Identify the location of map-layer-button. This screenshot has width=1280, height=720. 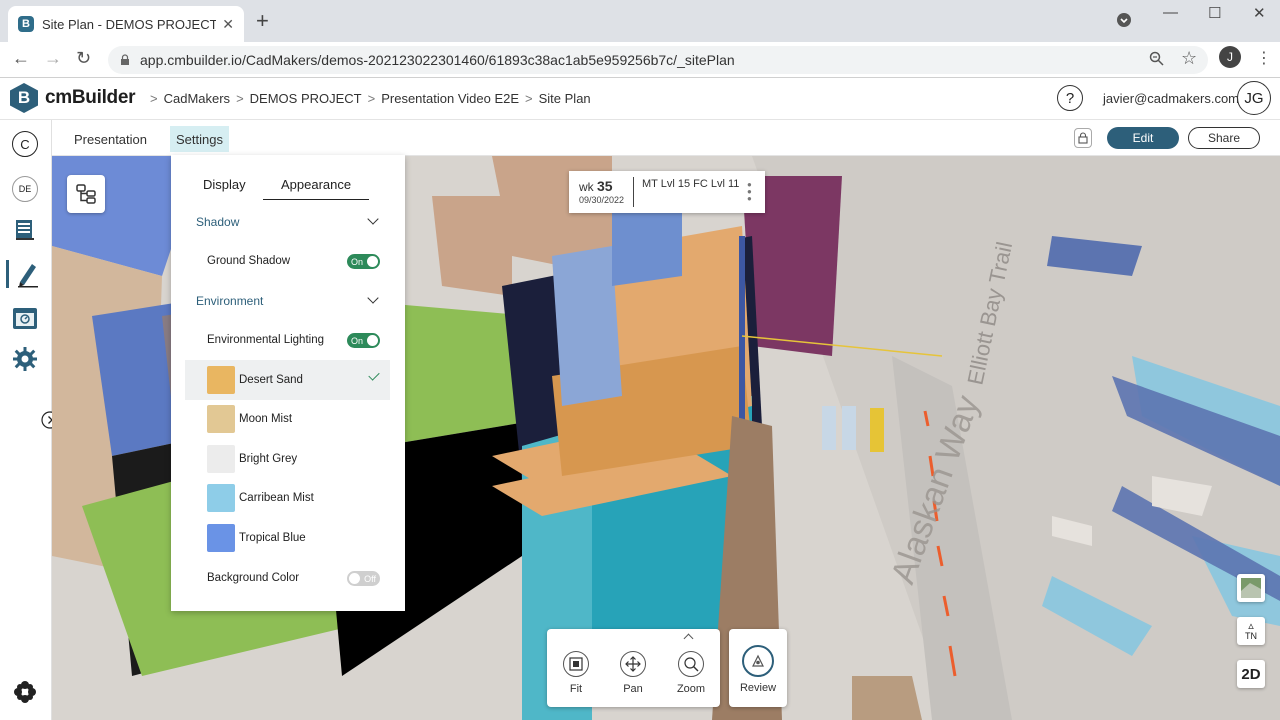
(1251, 588).